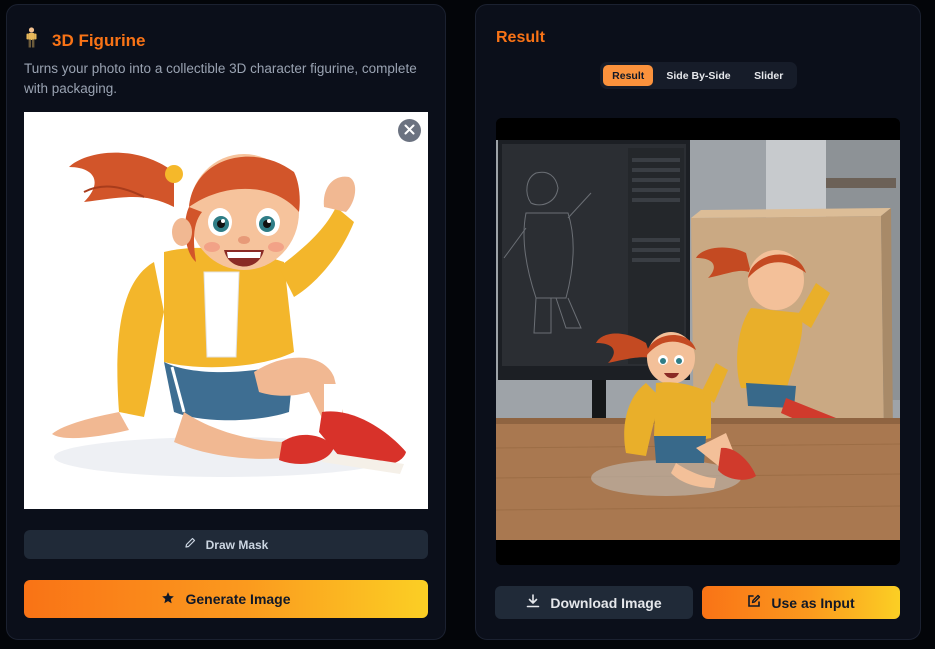 This screenshot has width=935, height=649. Describe the element at coordinates (533, 602) in the screenshot. I see `download-icon` at that location.